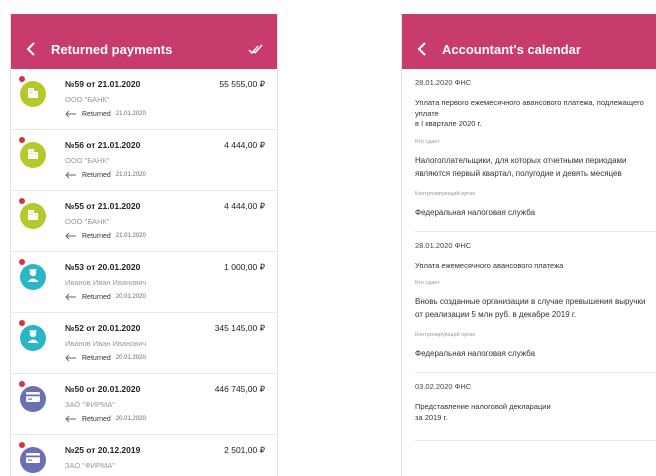  Describe the element at coordinates (103, 328) in the screenshot. I see `payment-title: №52 от 20.01.2020` at that location.